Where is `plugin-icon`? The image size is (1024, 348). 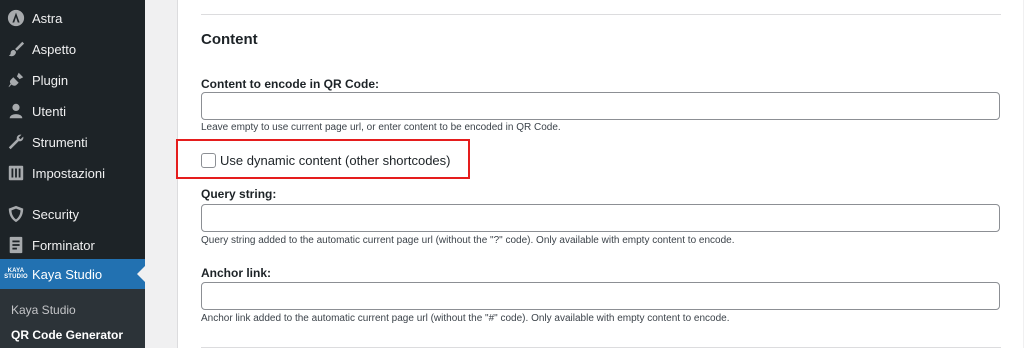
plugin-icon is located at coordinates (16, 80).